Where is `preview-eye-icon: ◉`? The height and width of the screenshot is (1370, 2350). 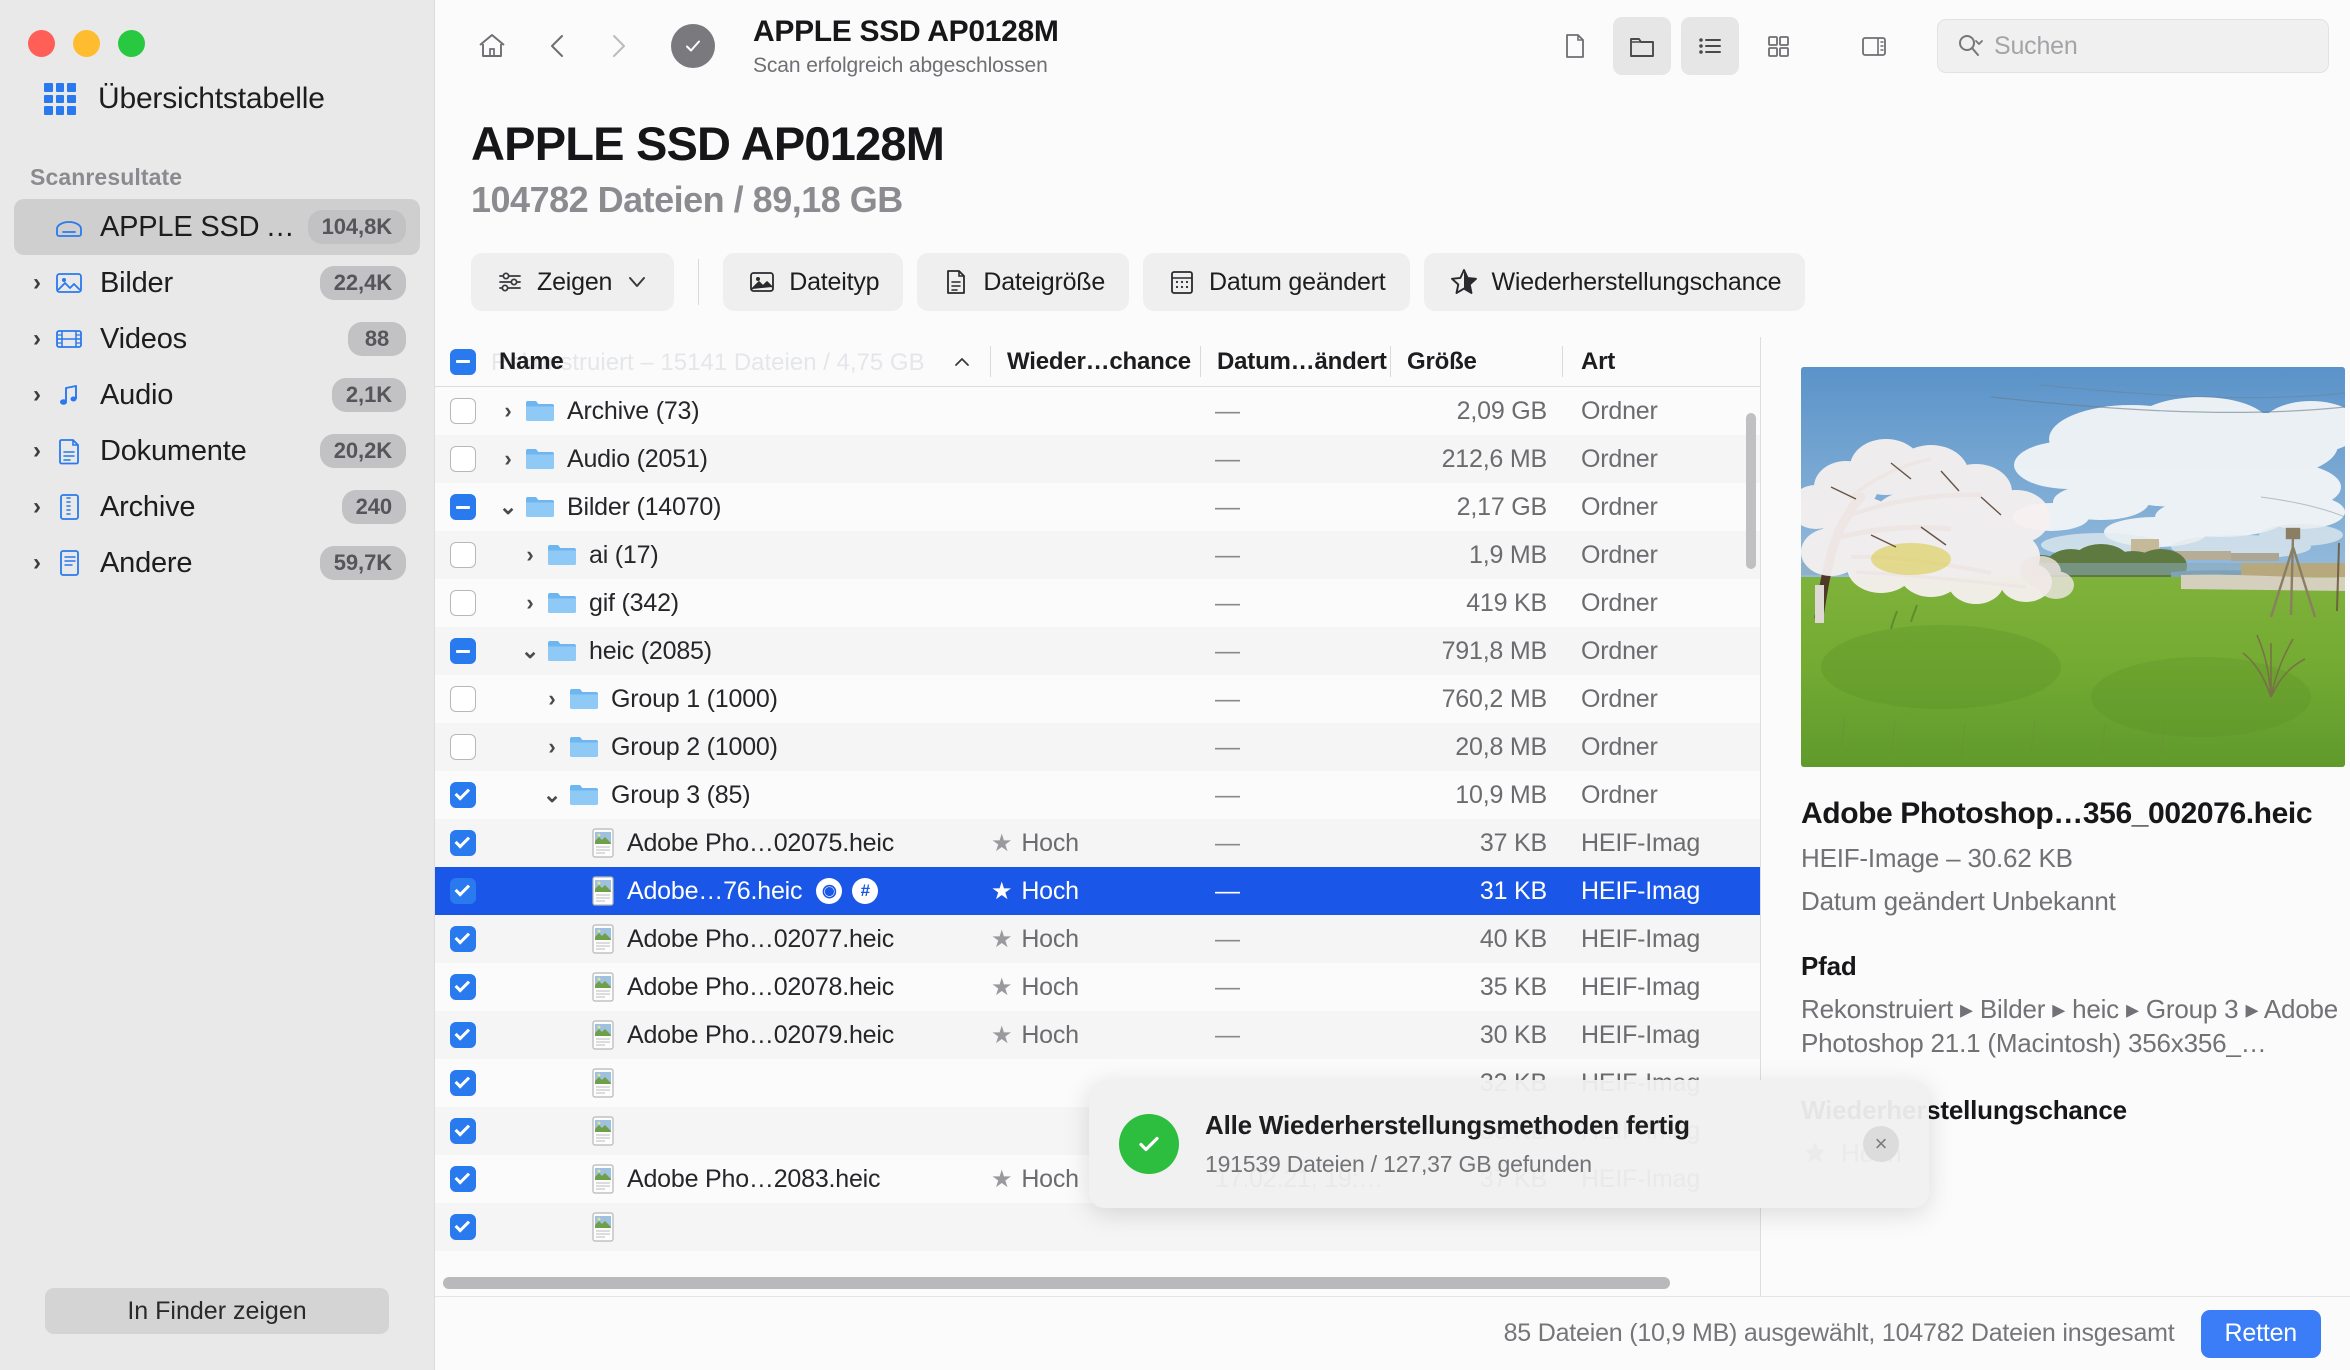 preview-eye-icon: ◉ is located at coordinates (829, 891).